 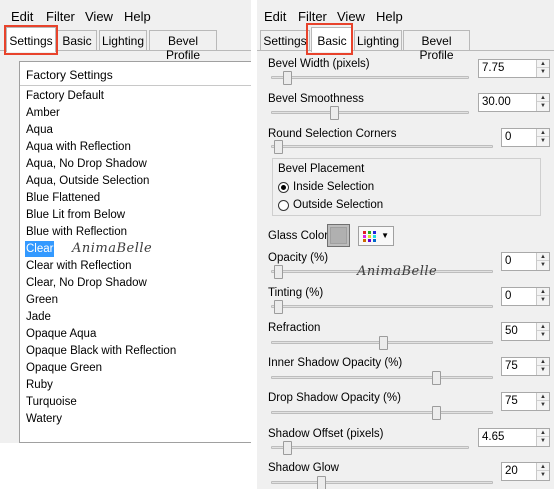 What do you see at coordinates (39, 130) in the screenshot?
I see `preset-item: Aqua` at bounding box center [39, 130].